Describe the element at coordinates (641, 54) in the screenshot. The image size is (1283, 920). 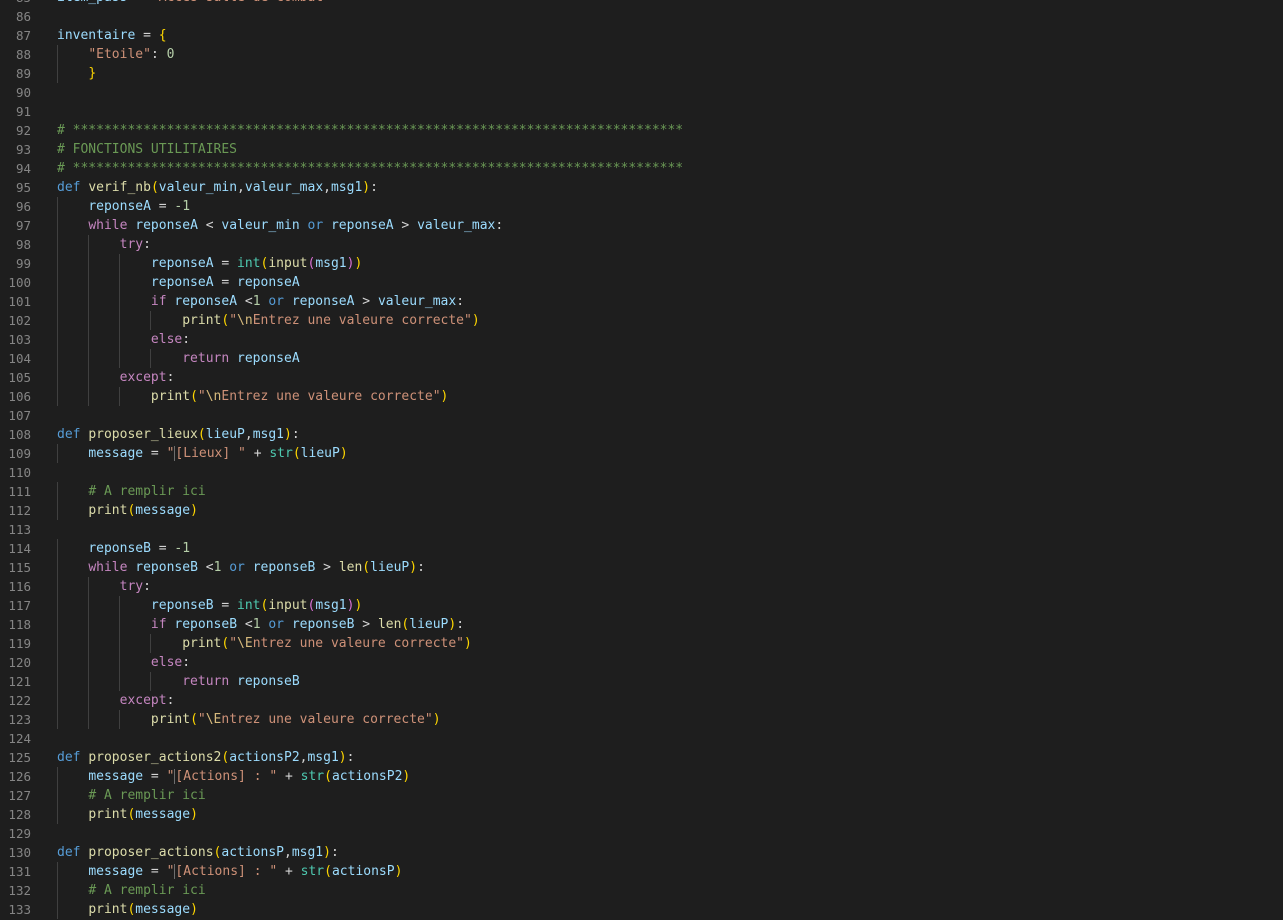
I see `code-line: 88 "Etoile": 0` at that location.